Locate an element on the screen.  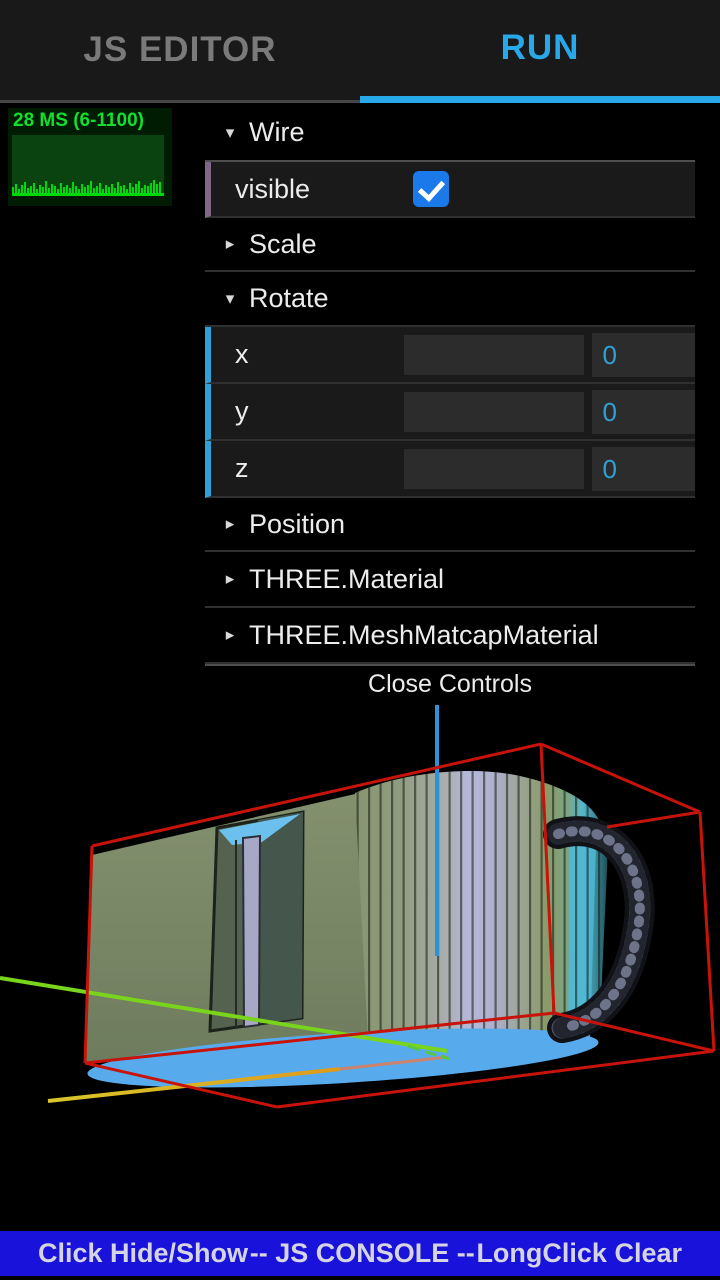
folder-position: ▸ Position is located at coordinates (450, 525).